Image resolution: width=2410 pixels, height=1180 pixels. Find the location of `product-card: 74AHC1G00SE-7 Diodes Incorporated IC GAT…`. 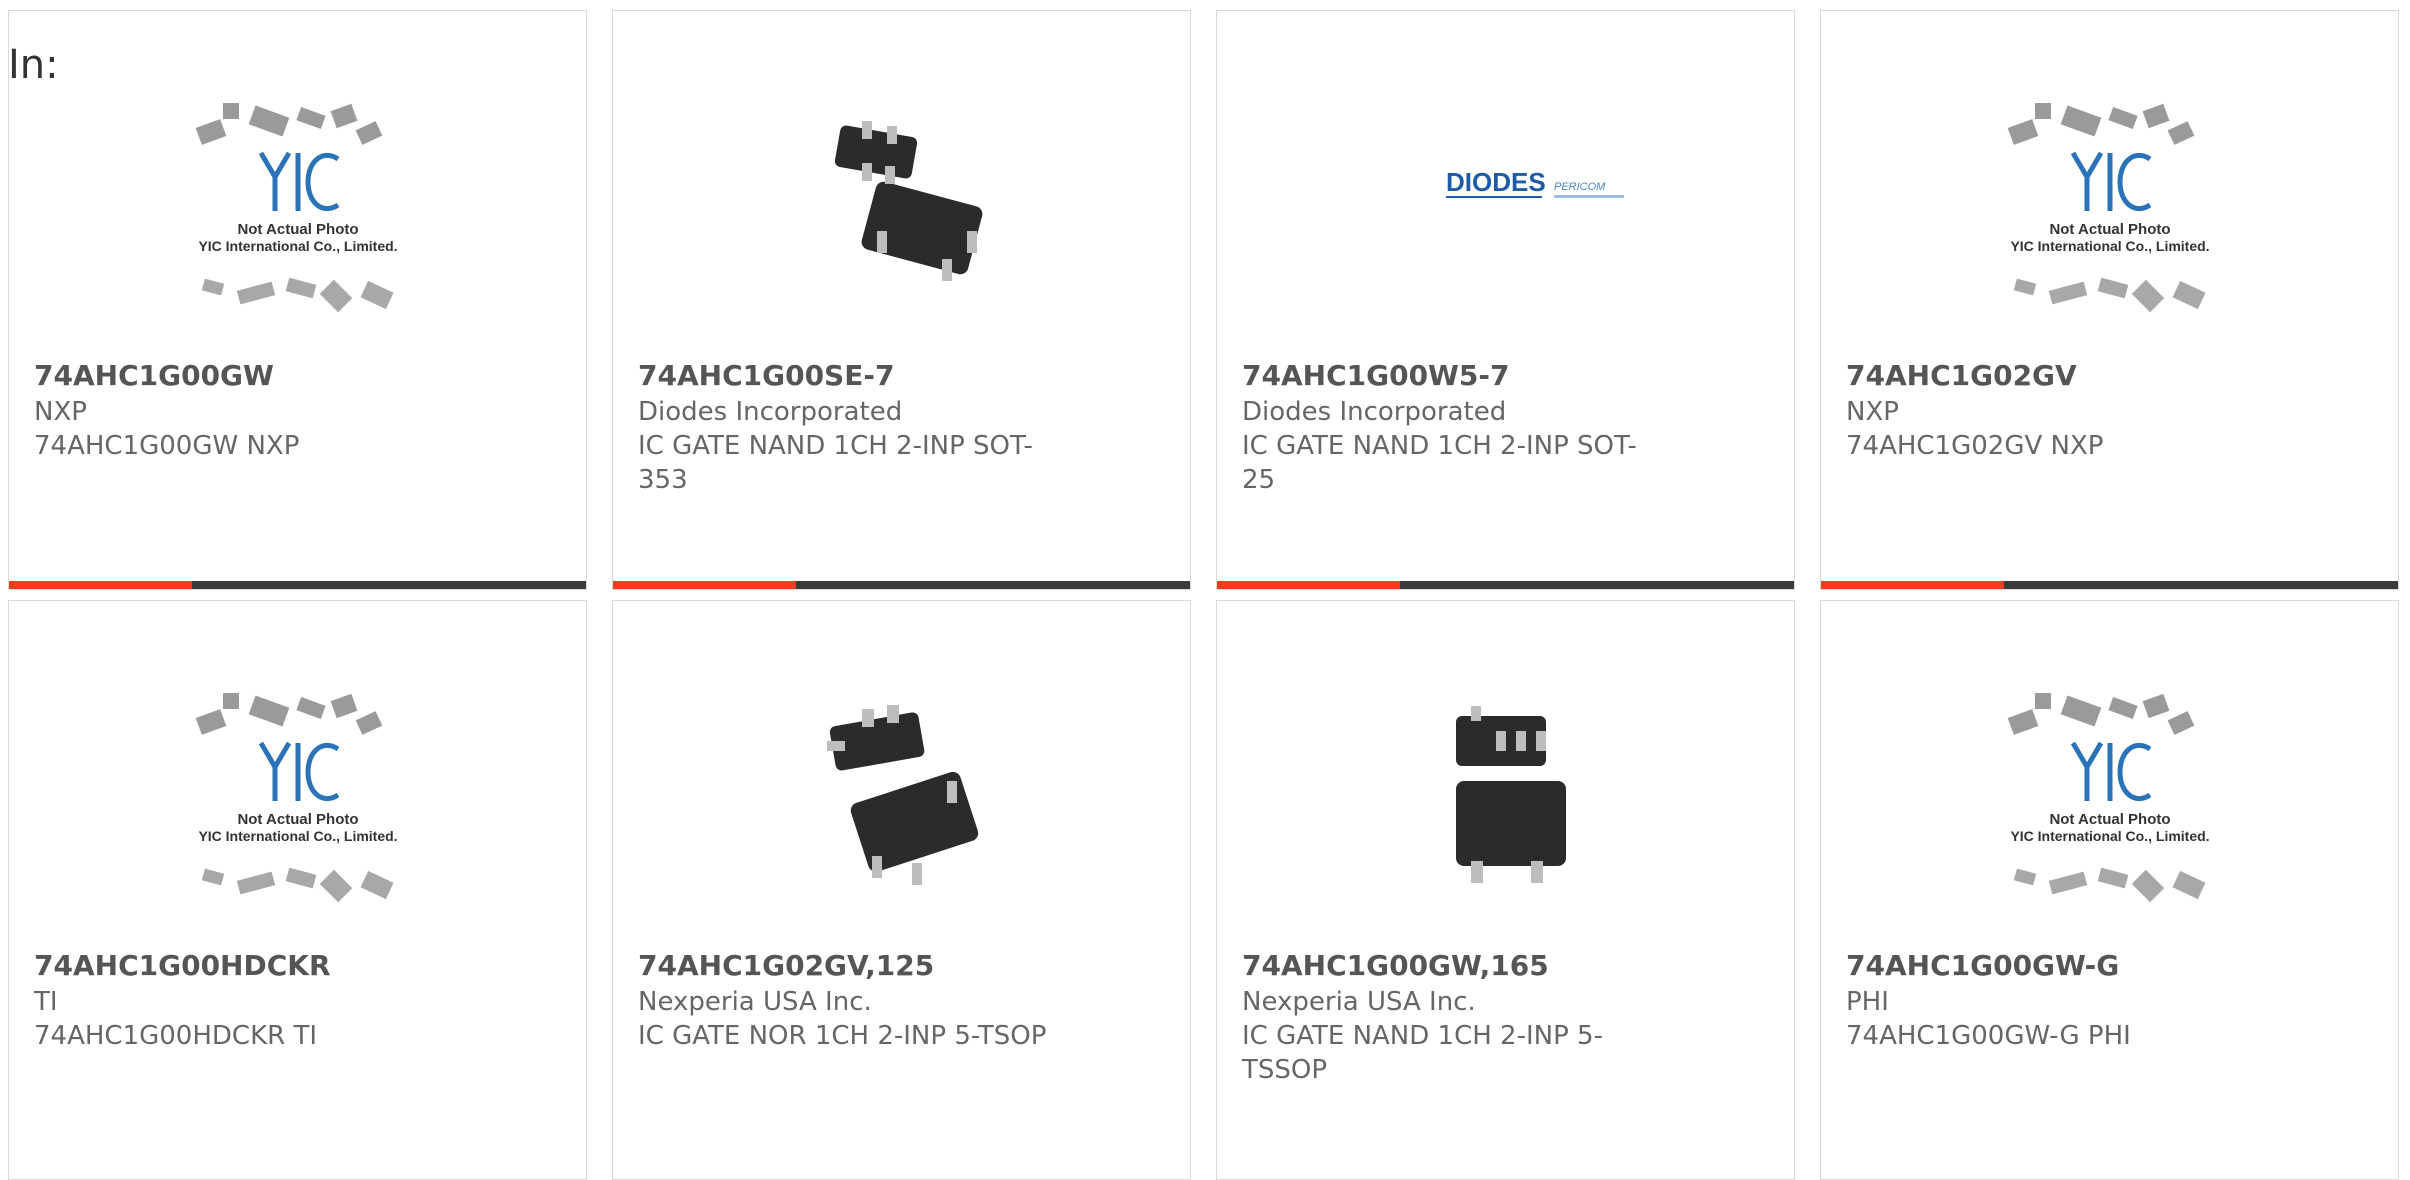

product-card: 74AHC1G00SE-7 Diodes Incorporated IC GAT… is located at coordinates (901, 300).